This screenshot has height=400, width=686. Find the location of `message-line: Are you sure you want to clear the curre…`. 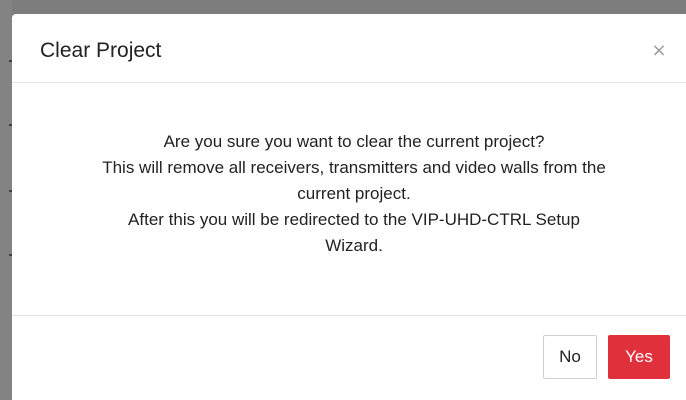

message-line: Are you sure you want to clear the curre… is located at coordinates (354, 141).